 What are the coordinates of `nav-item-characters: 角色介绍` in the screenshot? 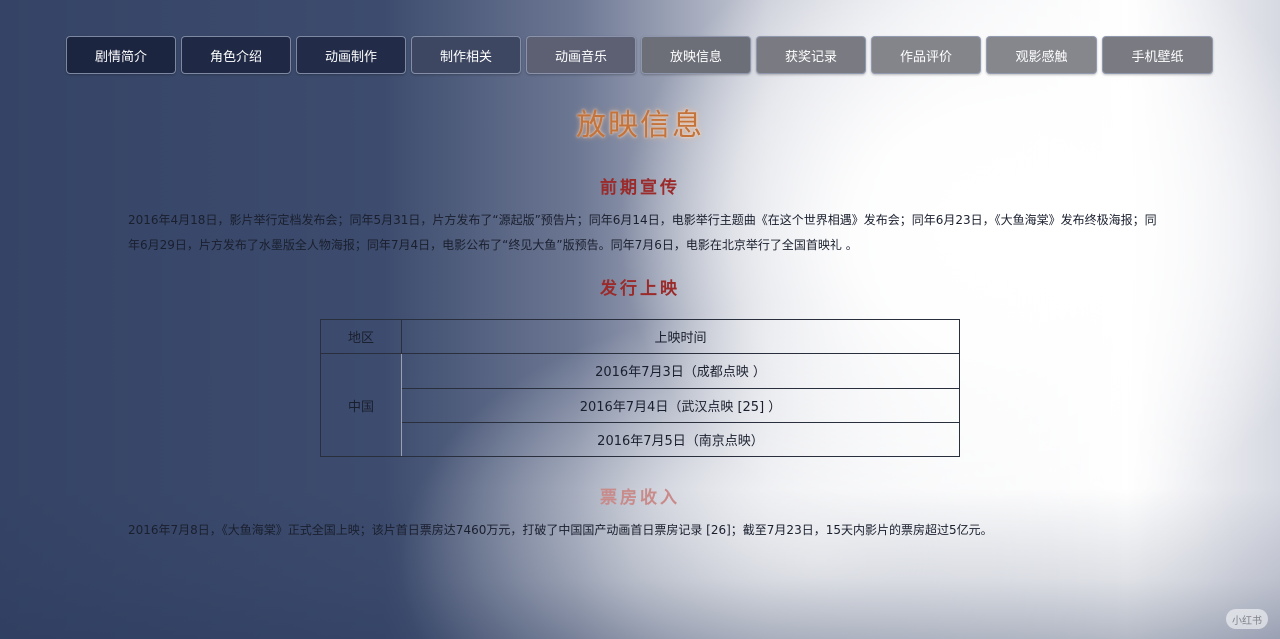 It's located at (236, 55).